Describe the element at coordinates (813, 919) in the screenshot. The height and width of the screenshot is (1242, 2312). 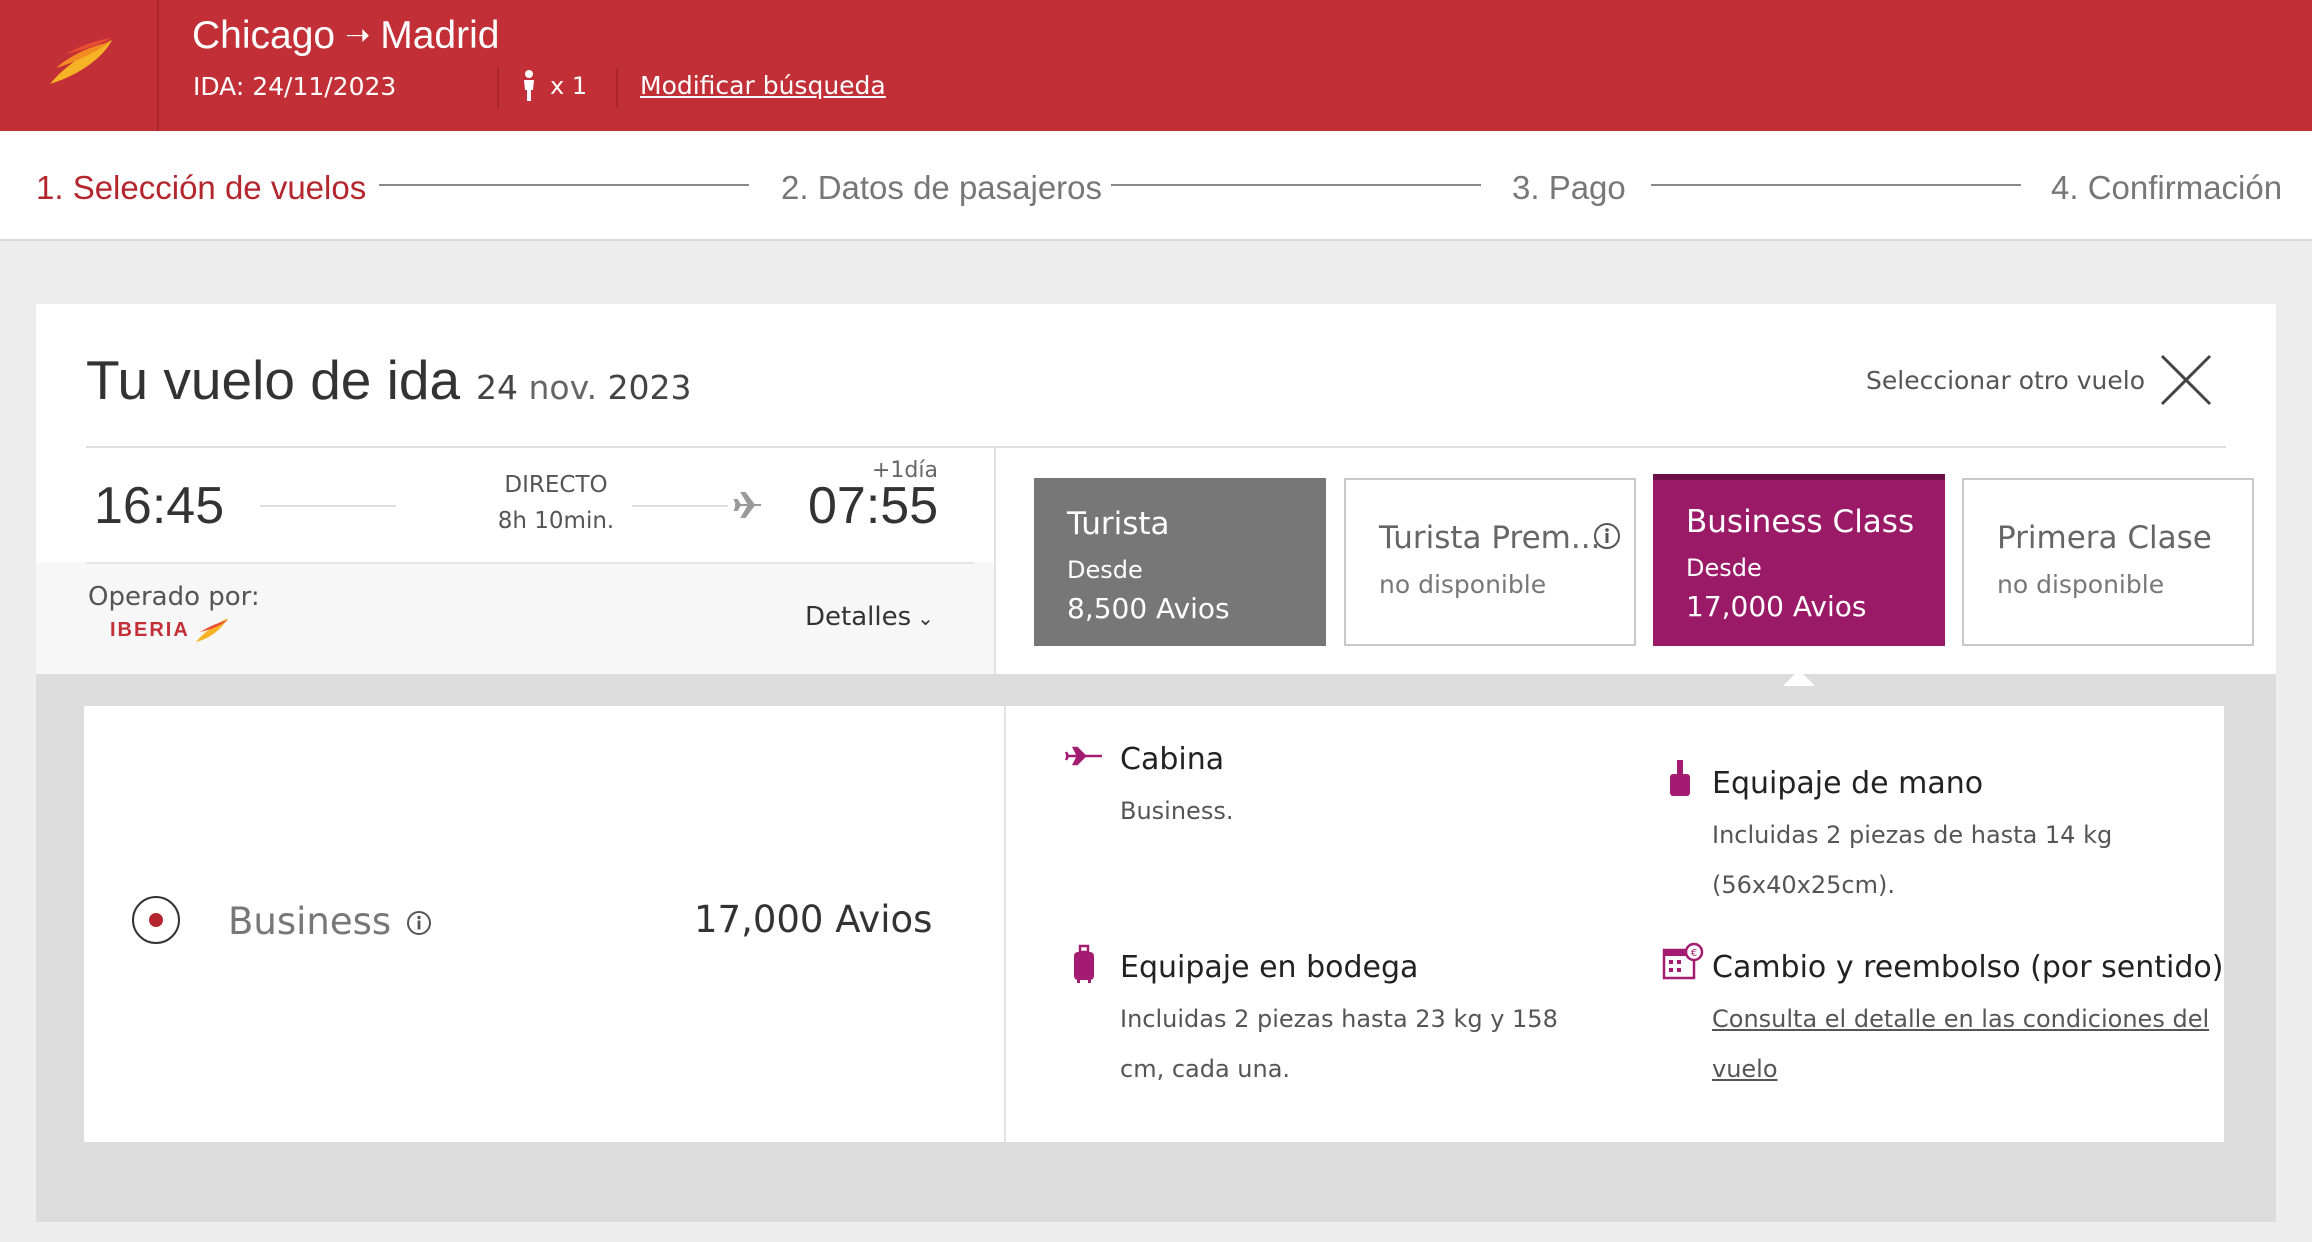
I see `selected-fare-price: 17,000 Avios` at that location.